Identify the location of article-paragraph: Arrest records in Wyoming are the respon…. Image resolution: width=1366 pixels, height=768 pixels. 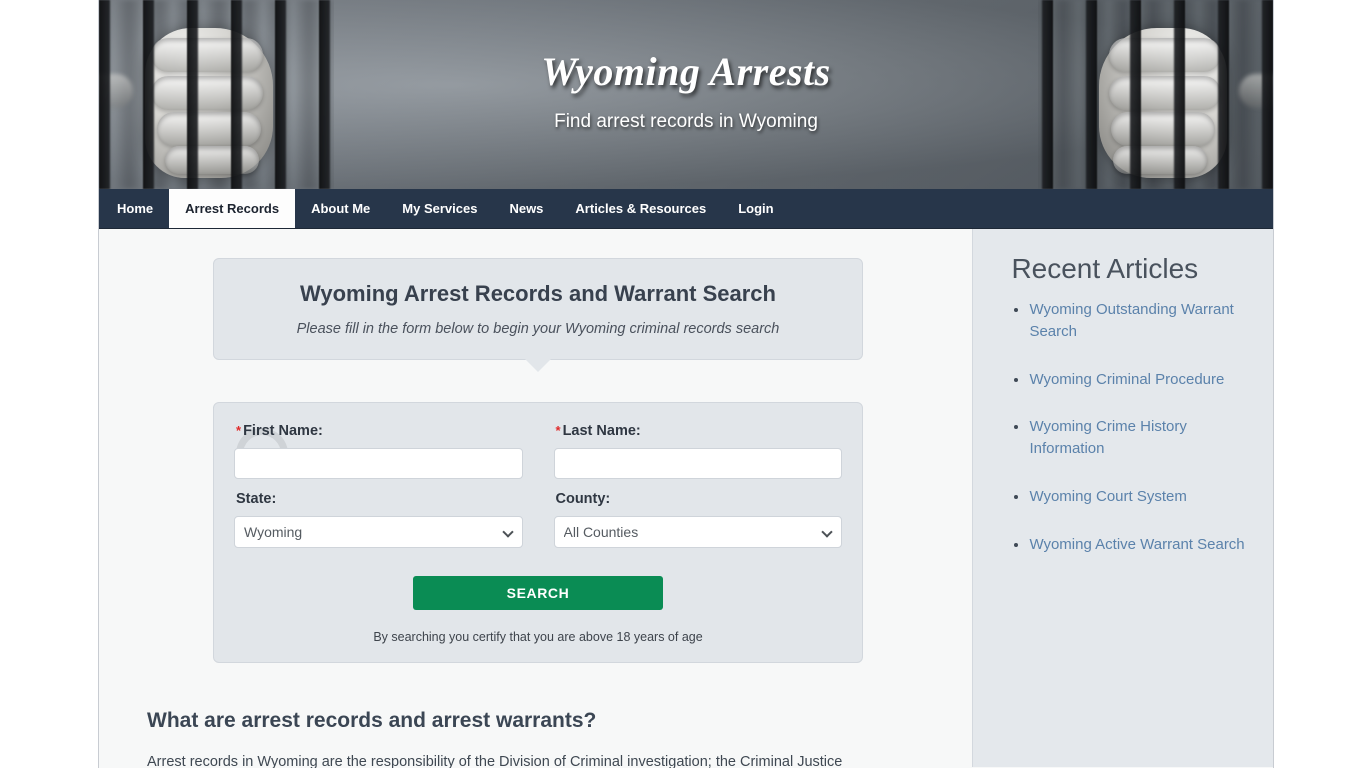
(495, 761).